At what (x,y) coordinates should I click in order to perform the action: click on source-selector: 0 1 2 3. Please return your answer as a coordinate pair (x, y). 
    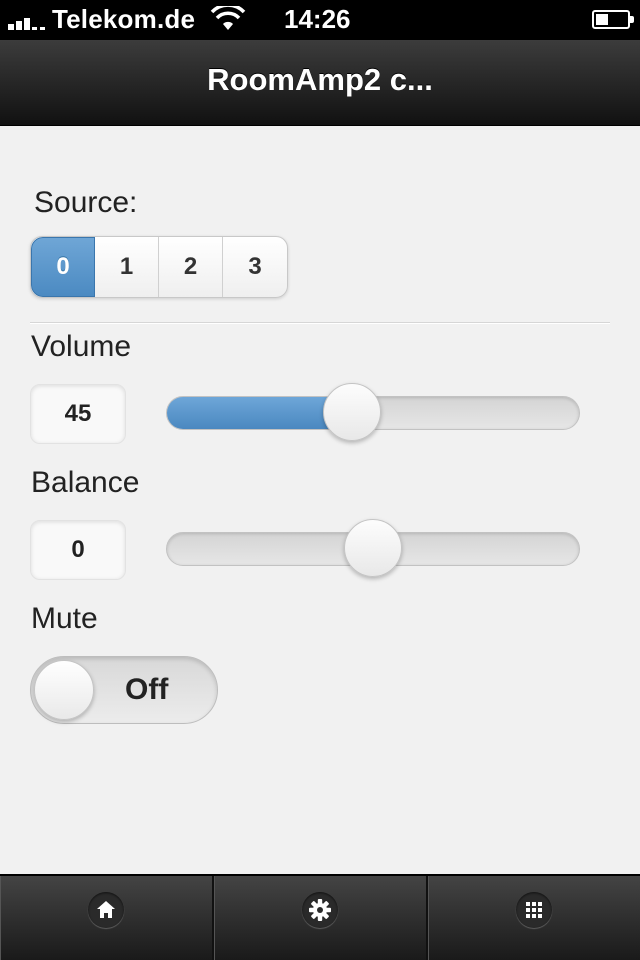
    Looking at the image, I should click on (159, 267).